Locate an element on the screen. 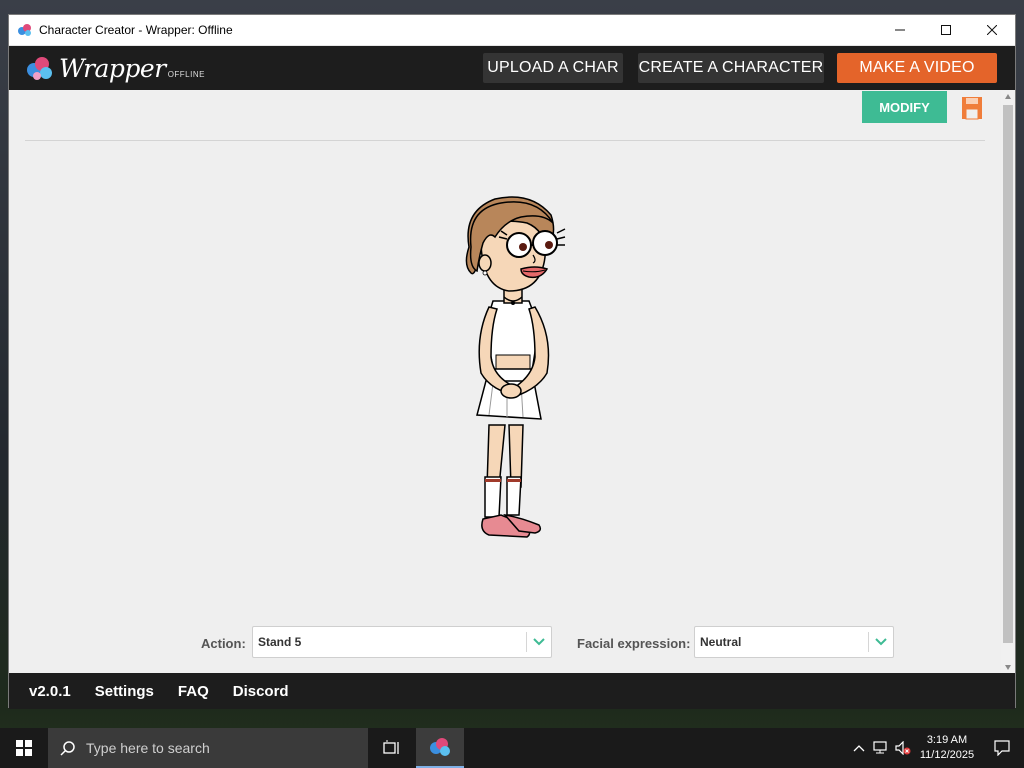  app-icon is located at coordinates (25, 30).